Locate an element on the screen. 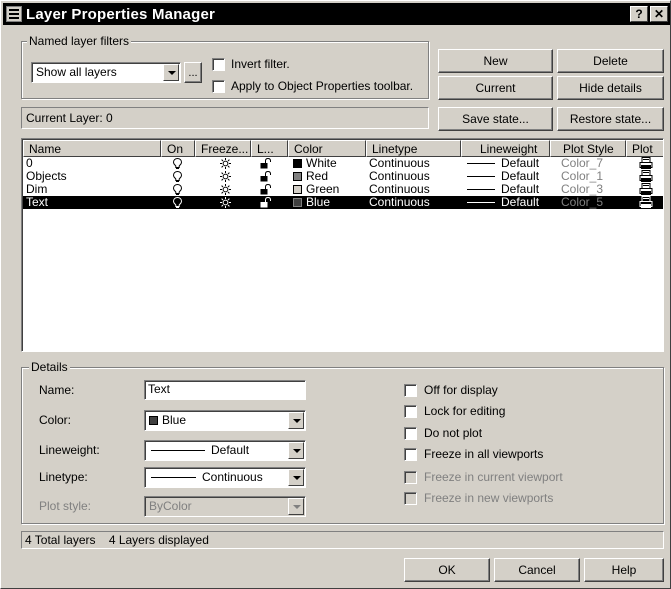 Image resolution: width=671 pixels, height=589 pixels. apply-toolbar-label: Apply to Object Properties toolbar. is located at coordinates (322, 86).